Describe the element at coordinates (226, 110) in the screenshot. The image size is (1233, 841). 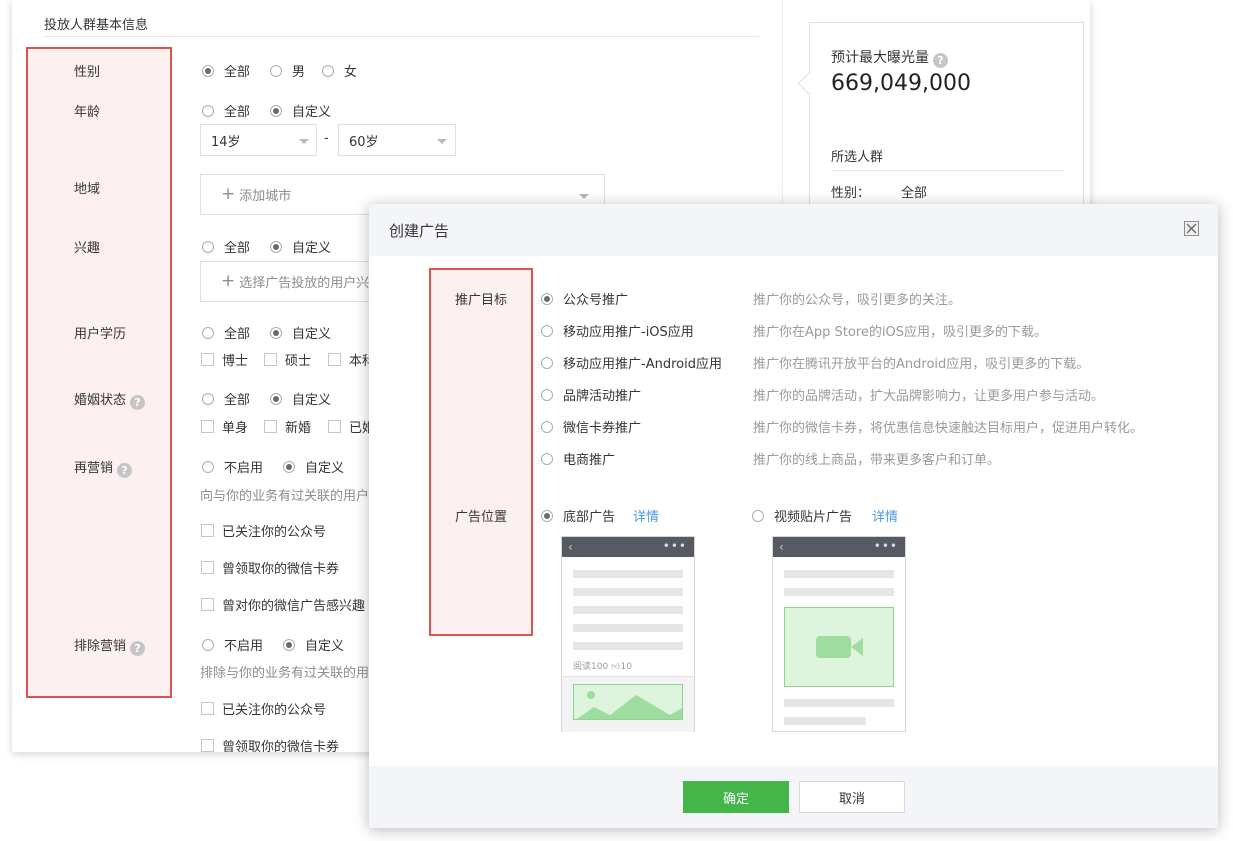
I see `age-option-all: 全部` at that location.